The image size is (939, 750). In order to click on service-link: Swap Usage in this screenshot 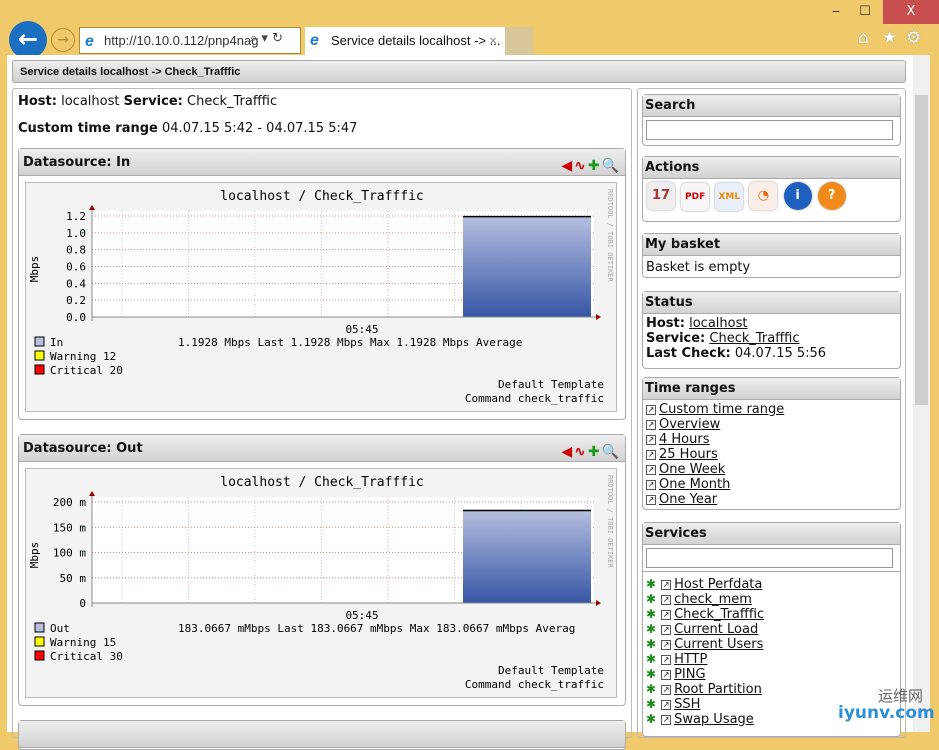, I will do `click(714, 719)`.